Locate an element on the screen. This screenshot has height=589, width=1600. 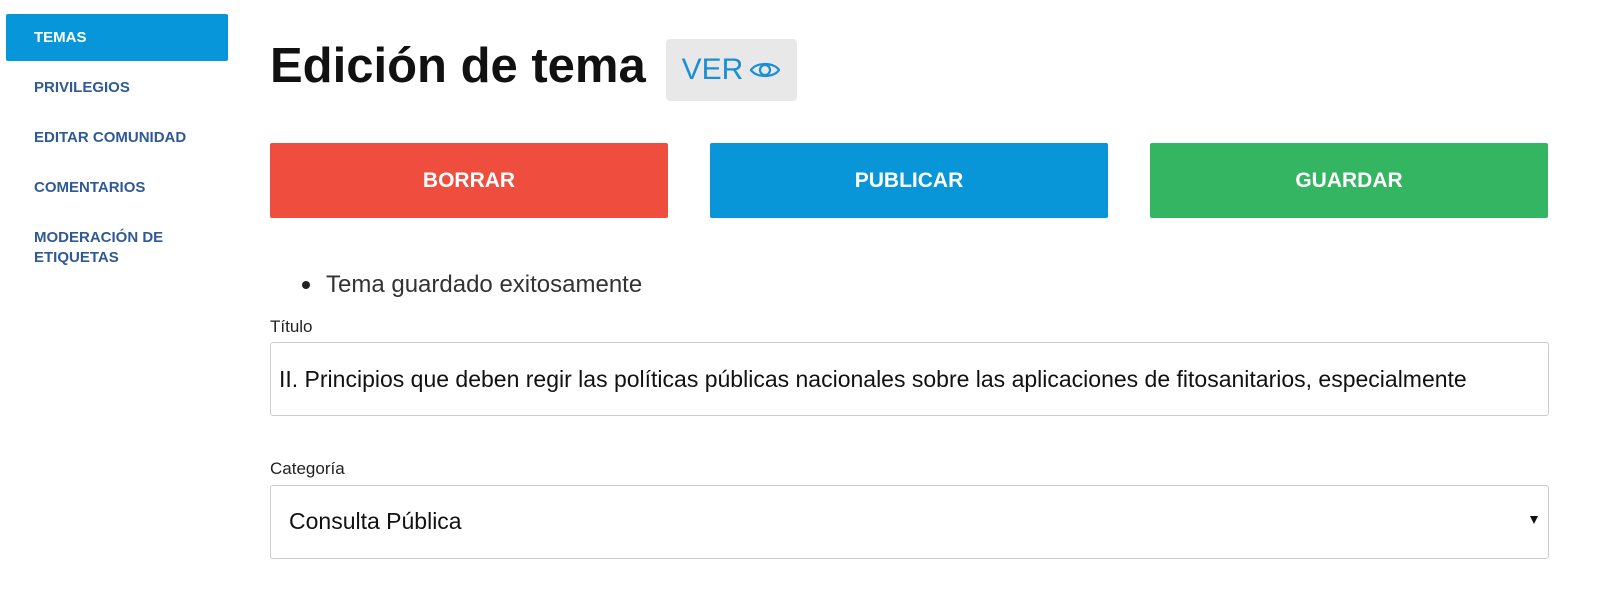
sidebar-item-editar-comunidad: EDITAR COMUNIDAD is located at coordinates (117, 144).